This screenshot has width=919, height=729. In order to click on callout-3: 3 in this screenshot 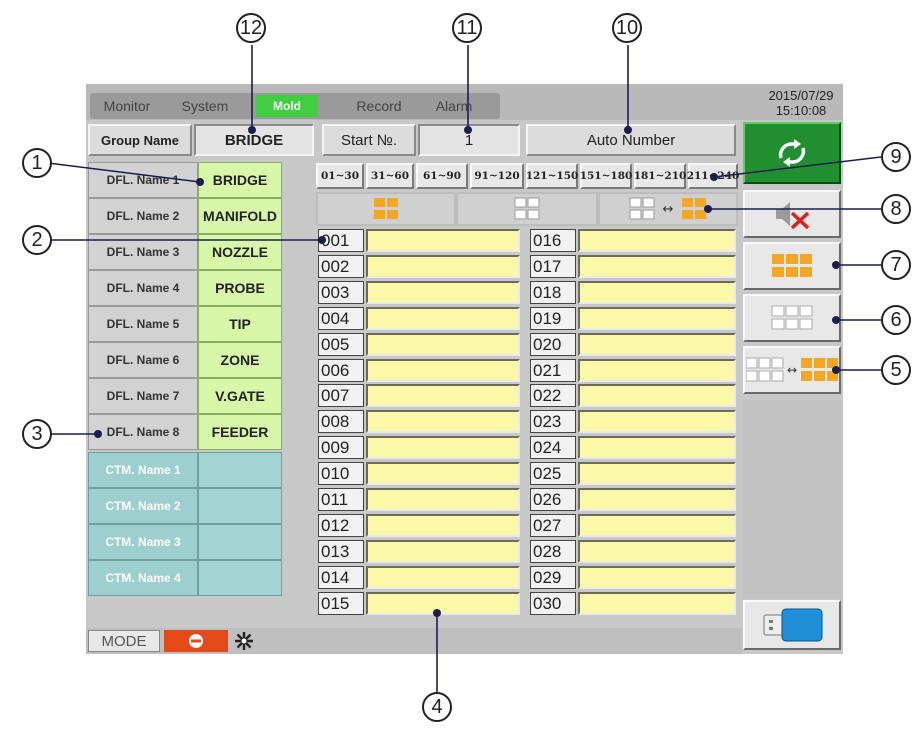, I will do `click(37, 434)`.